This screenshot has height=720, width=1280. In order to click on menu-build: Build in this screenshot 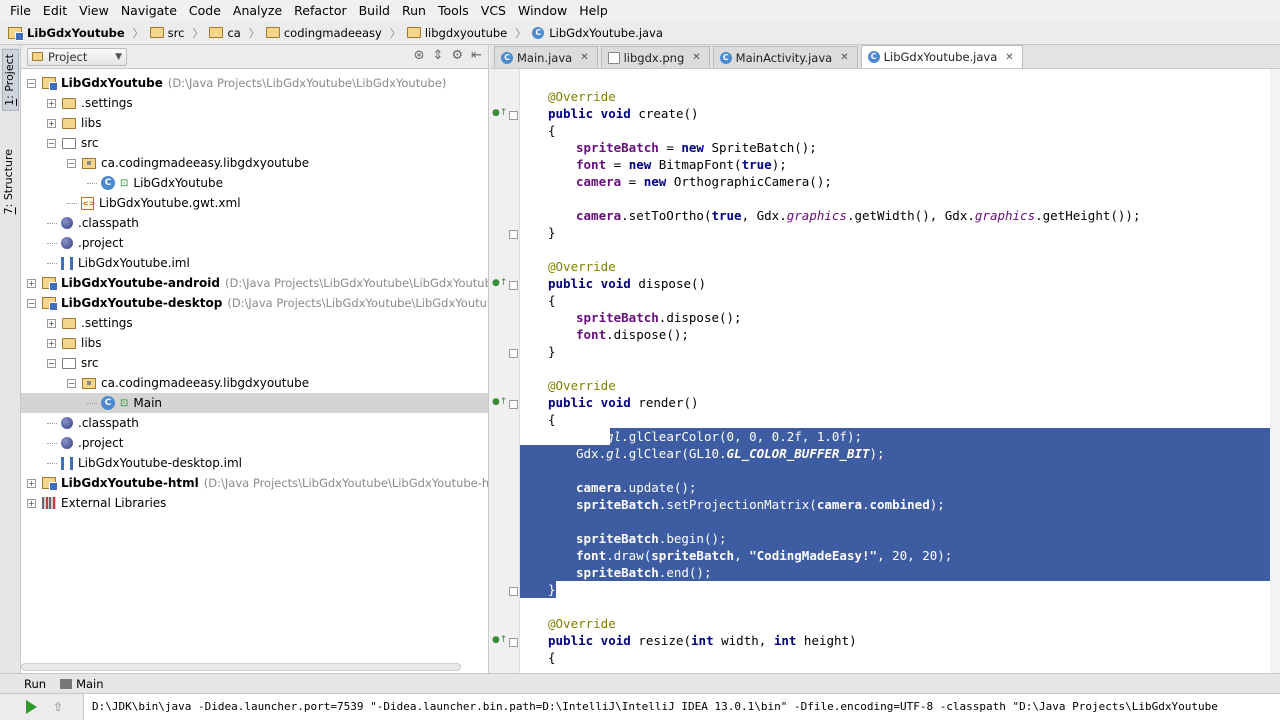, I will do `click(374, 10)`.